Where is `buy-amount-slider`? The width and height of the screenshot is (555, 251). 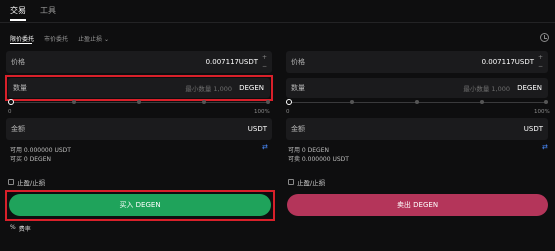
buy-amount-slider is located at coordinates (139, 102).